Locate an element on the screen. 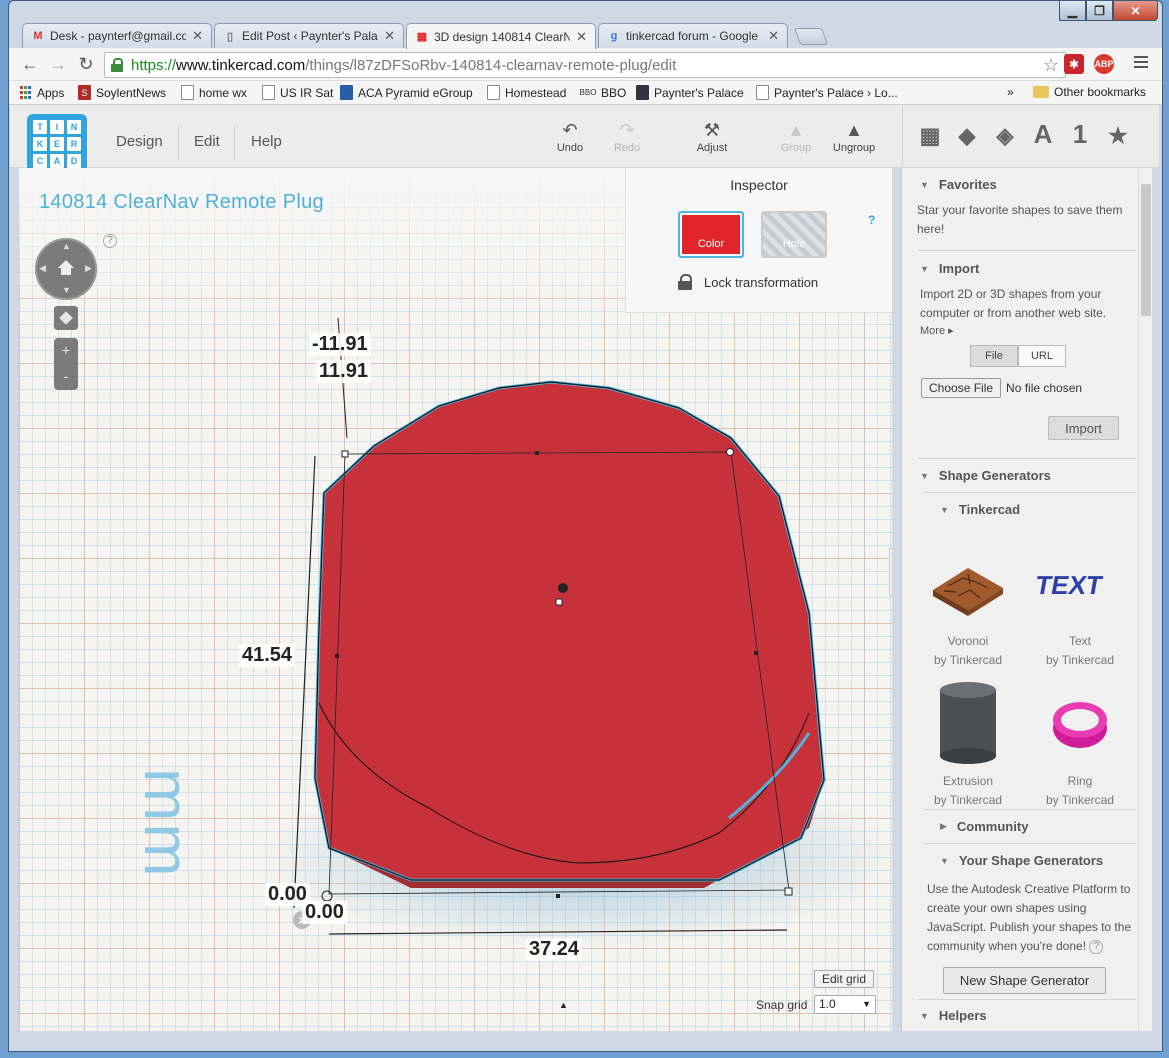 The image size is (1169, 1058). community-header: ▶ Community is located at coordinates (984, 826).